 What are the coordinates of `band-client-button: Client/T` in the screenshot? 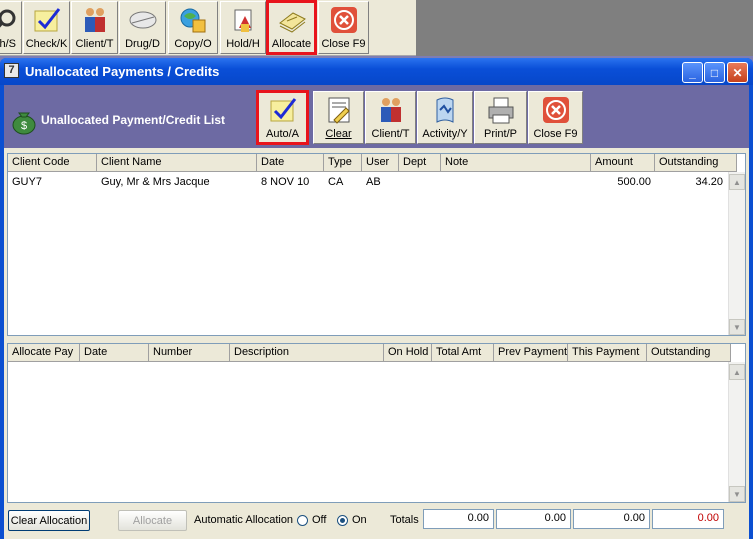 It's located at (390, 117).